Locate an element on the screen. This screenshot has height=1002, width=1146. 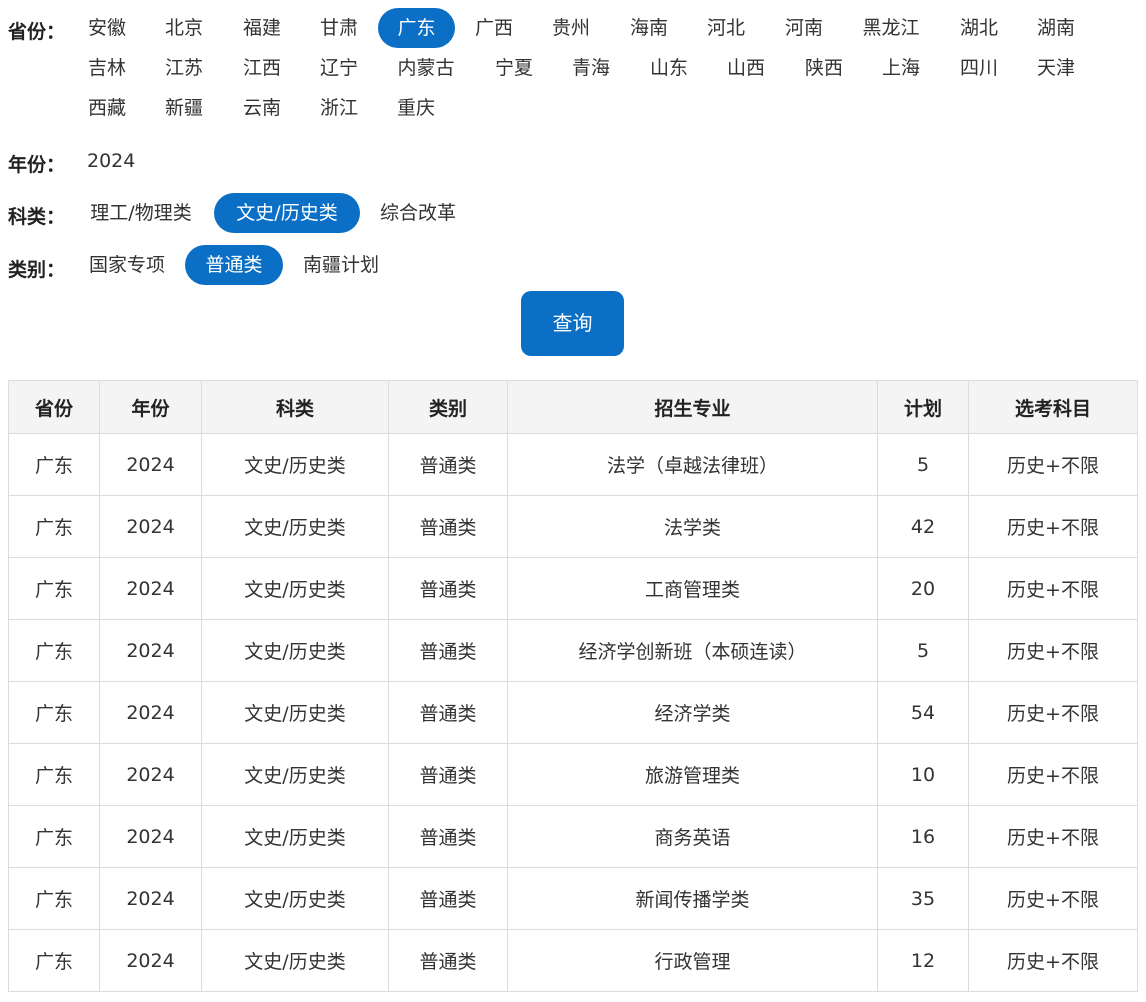
province-option-anhui: 安徽 is located at coordinates (107, 28).